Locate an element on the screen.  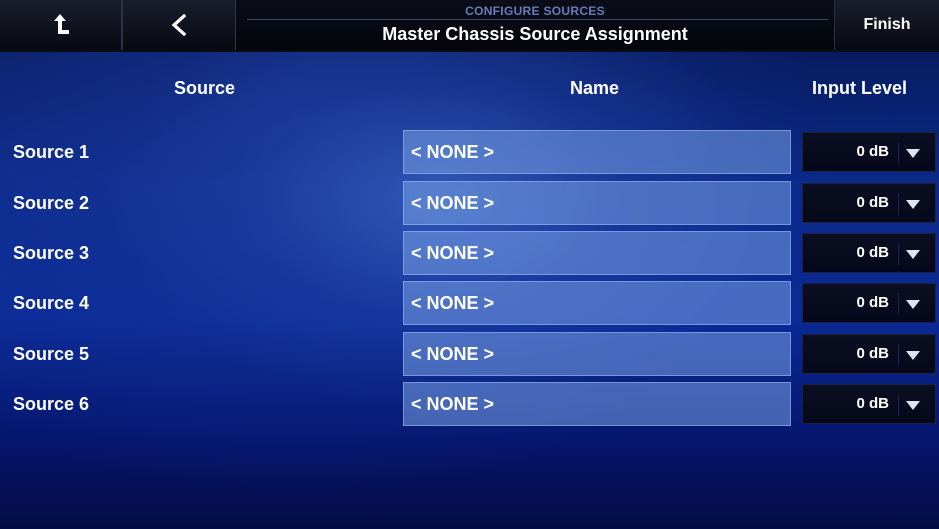
page-subtitle: CONFIGURE SOURCES is located at coordinates (535, 11).